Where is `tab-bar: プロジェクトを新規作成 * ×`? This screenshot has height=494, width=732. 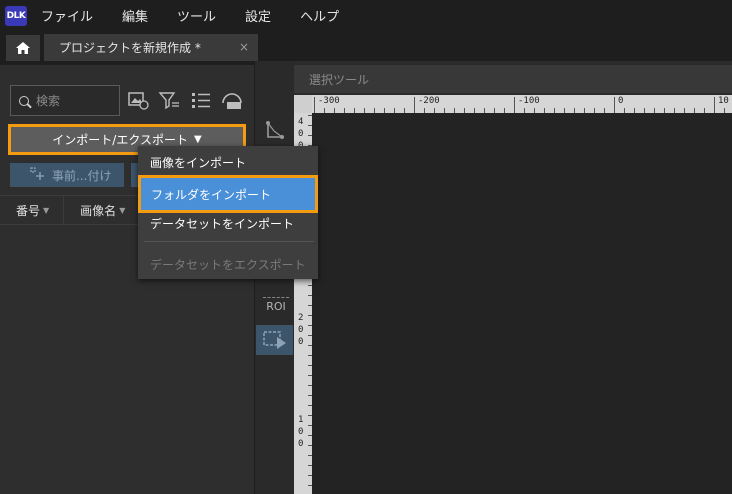 tab-bar: プロジェクトを新規作成 * × is located at coordinates (366, 46).